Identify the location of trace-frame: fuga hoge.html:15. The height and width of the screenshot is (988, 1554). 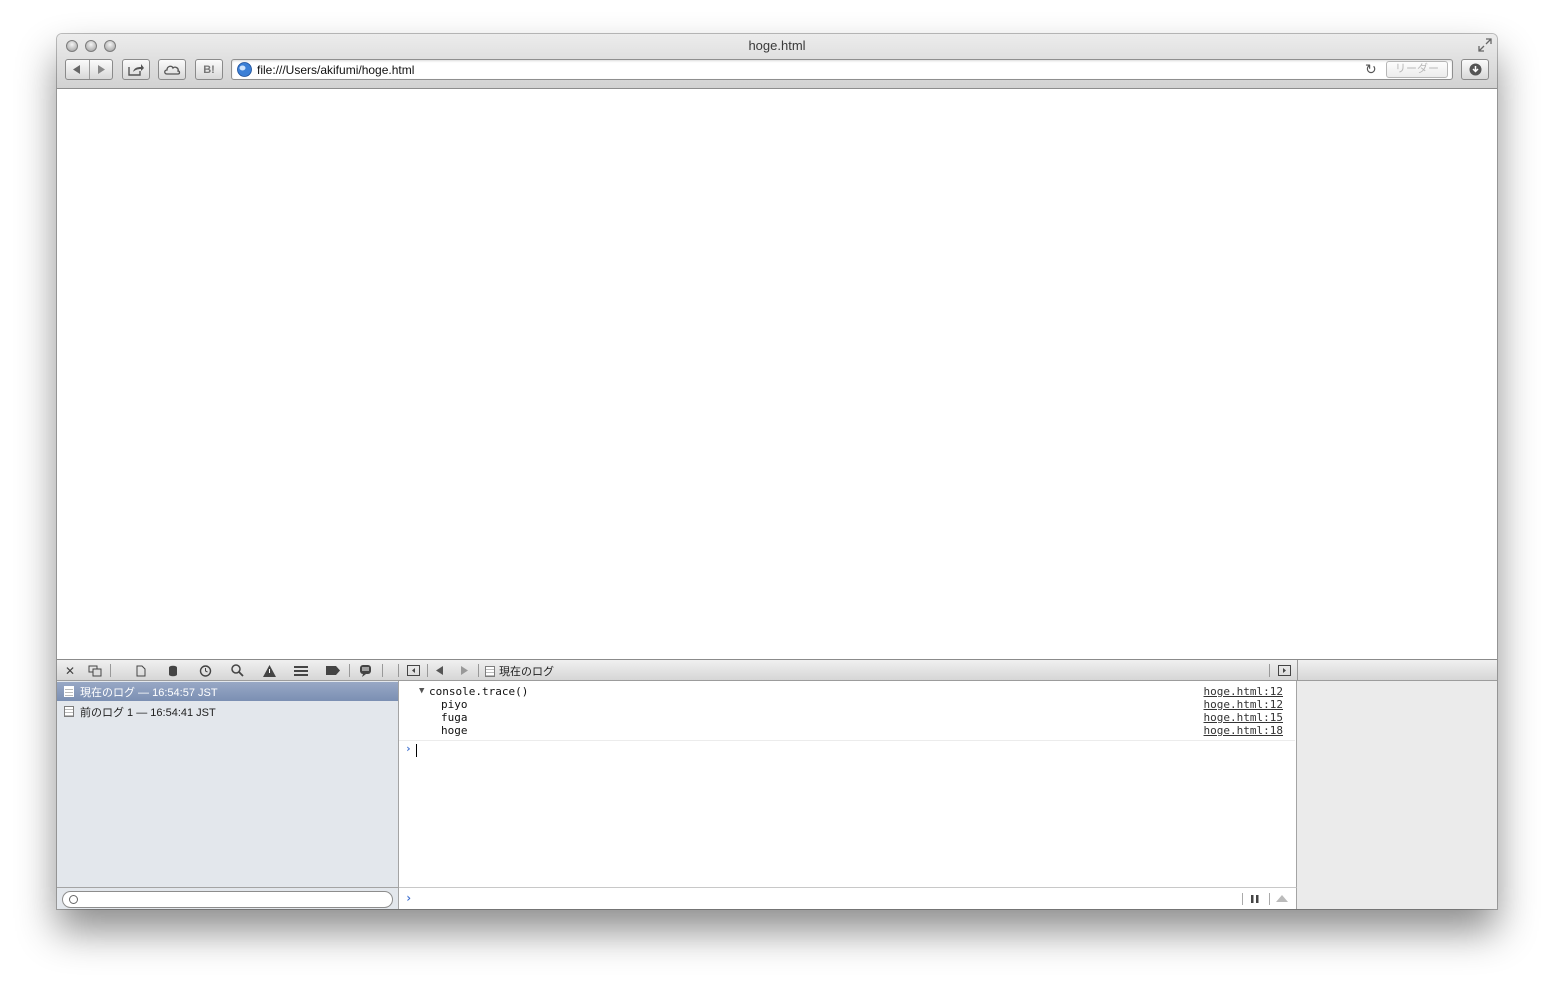
(847, 717).